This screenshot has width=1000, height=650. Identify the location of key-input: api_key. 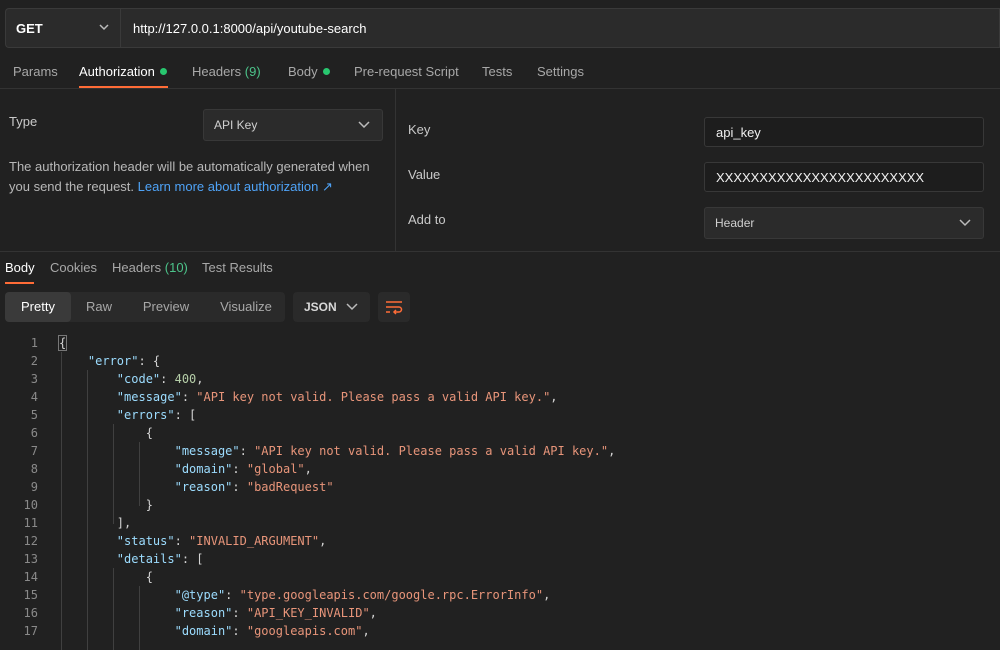
(844, 132).